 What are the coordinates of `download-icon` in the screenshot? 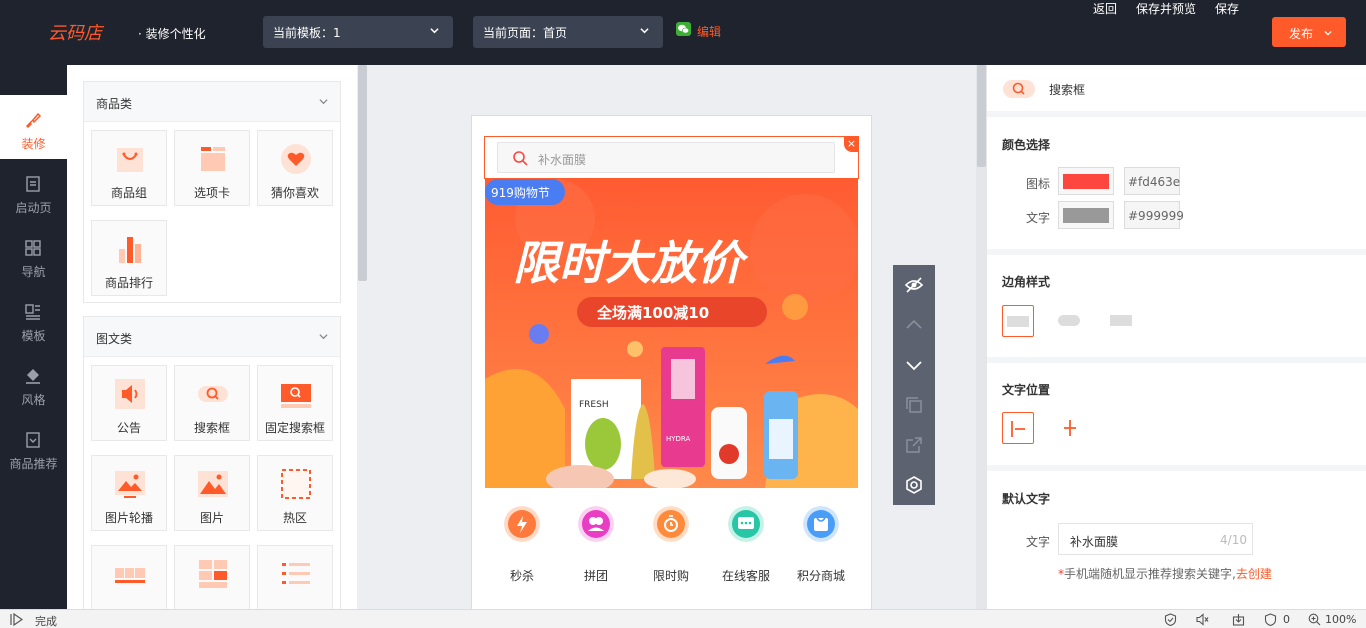 It's located at (1238, 619).